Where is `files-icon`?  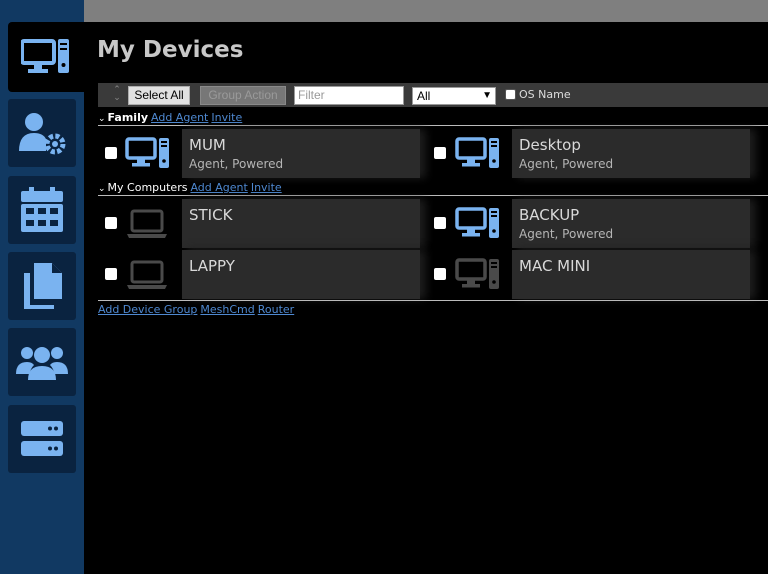 files-icon is located at coordinates (42, 286).